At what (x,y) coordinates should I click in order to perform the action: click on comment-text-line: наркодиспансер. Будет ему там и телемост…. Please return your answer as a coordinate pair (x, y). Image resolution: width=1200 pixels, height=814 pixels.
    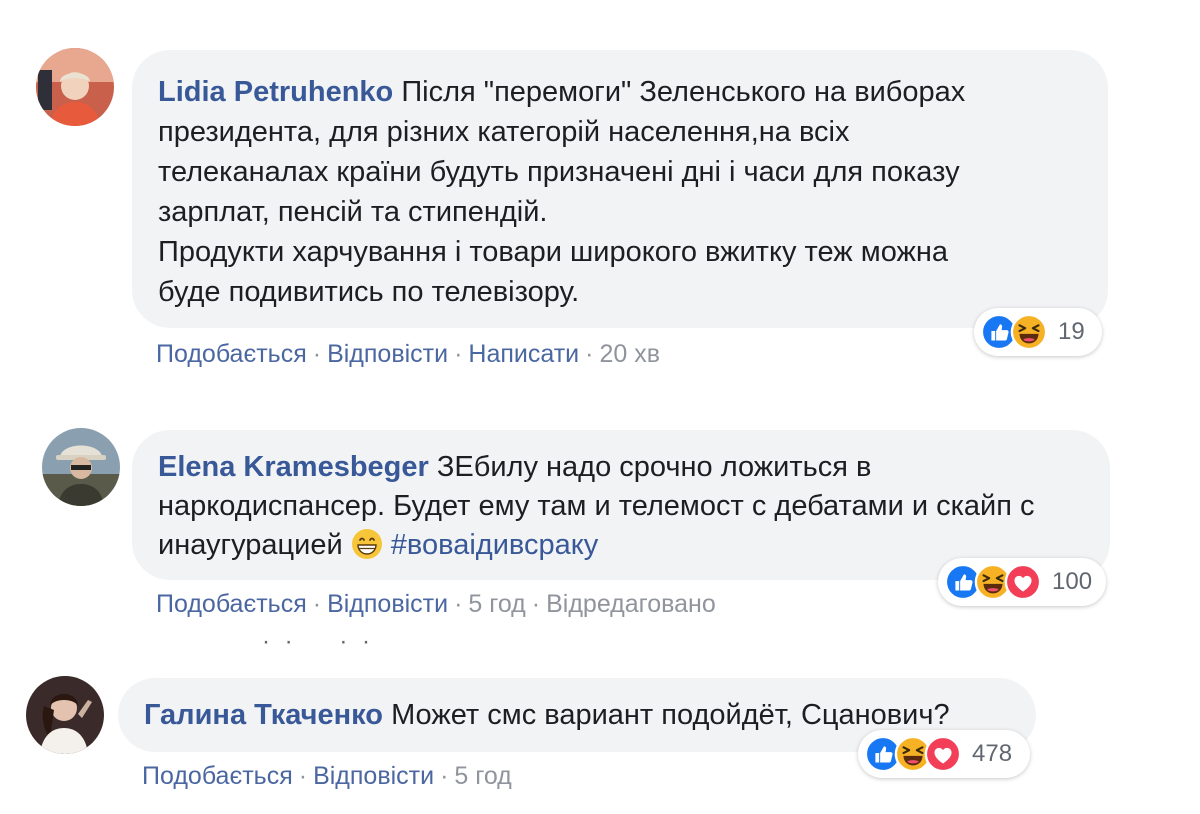
    Looking at the image, I should click on (596, 506).